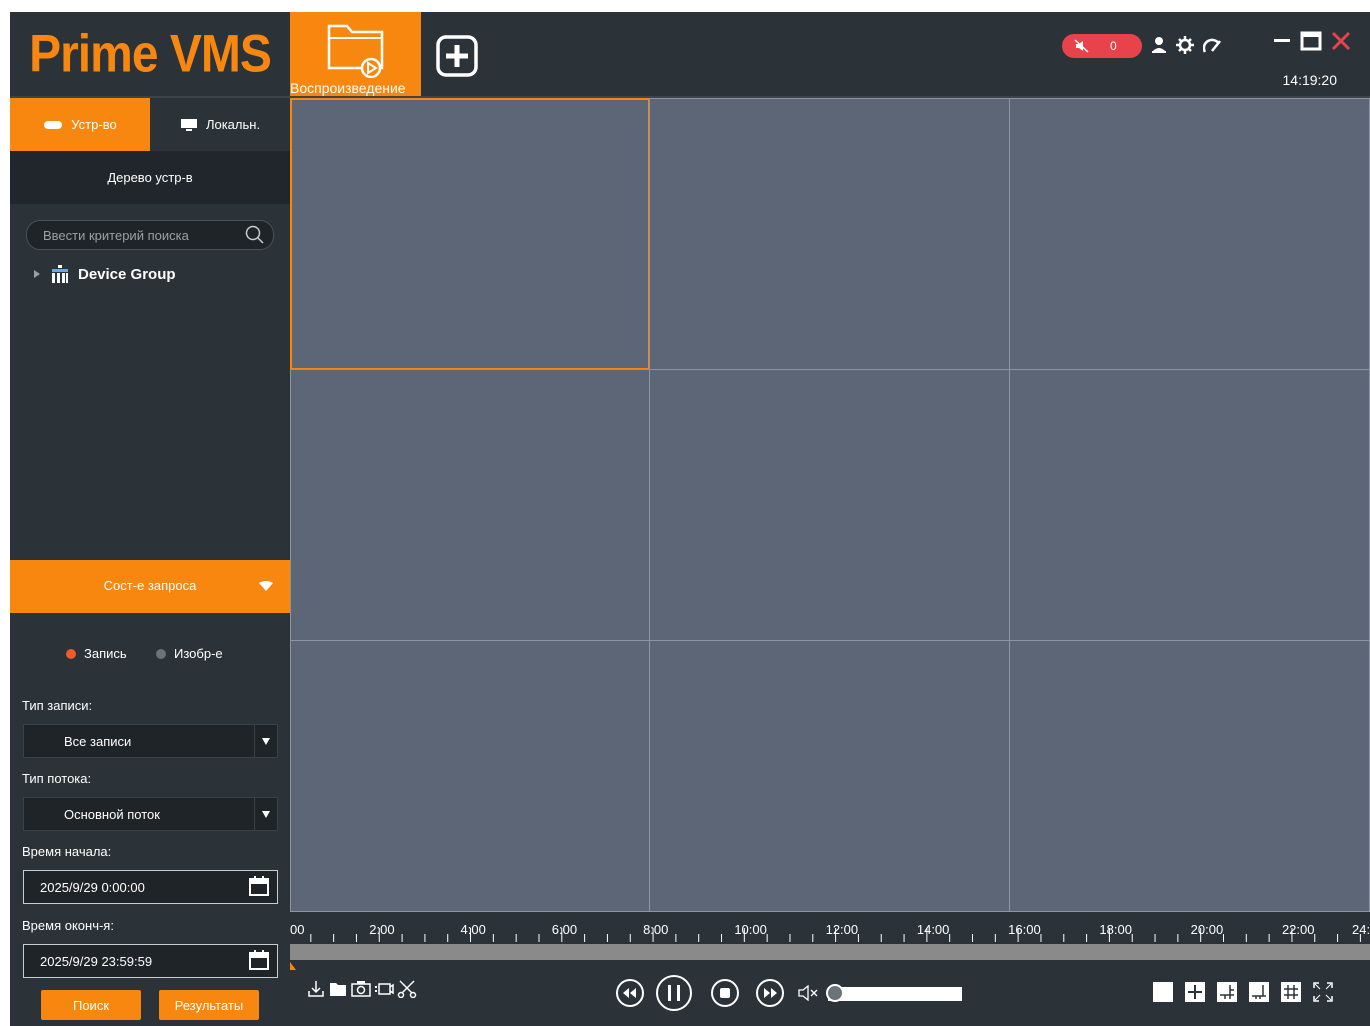 The image size is (1370, 1026). Describe the element at coordinates (198, 653) in the screenshot. I see `radio-image-label: Изобр-е` at that location.